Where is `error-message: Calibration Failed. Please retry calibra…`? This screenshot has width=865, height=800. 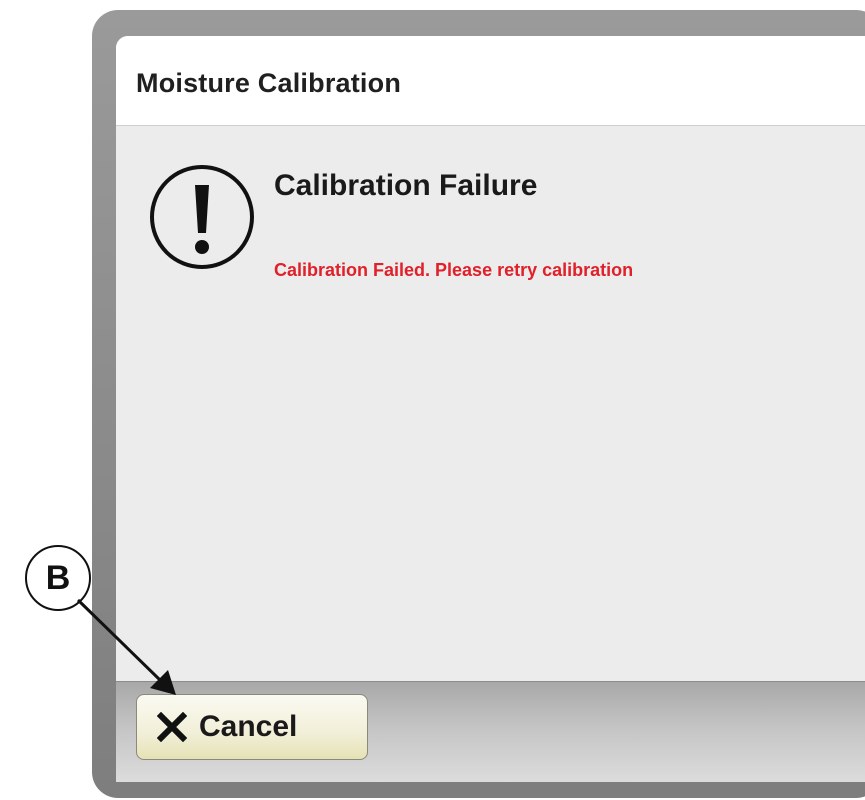 error-message: Calibration Failed. Please retry calibra… is located at coordinates (454, 270).